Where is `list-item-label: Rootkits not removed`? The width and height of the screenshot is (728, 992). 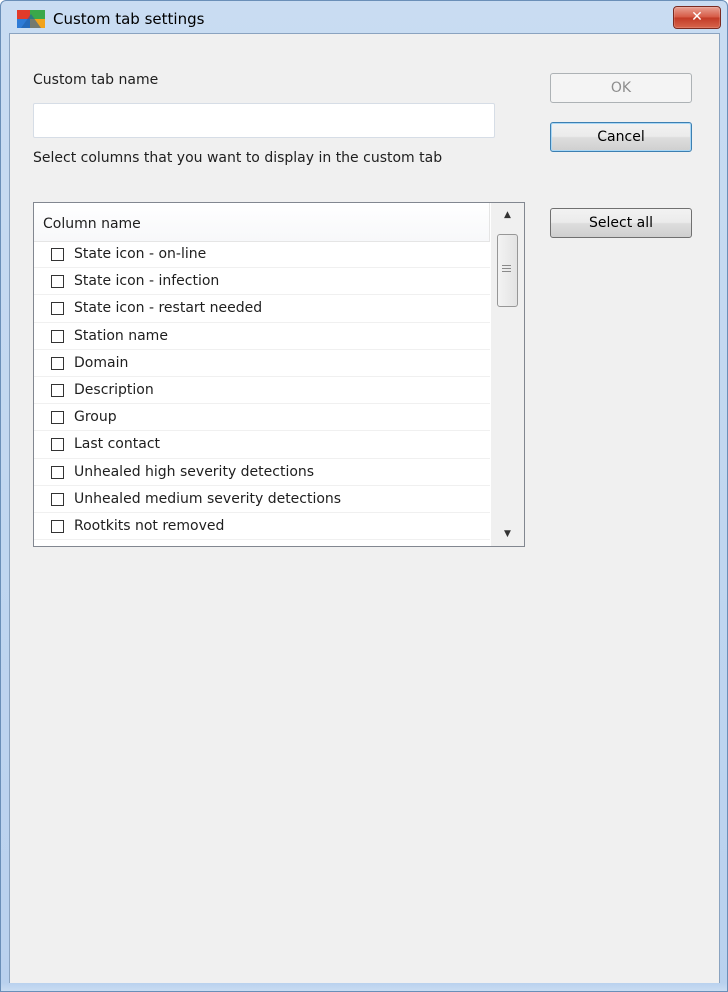 list-item-label: Rootkits not removed is located at coordinates (149, 525).